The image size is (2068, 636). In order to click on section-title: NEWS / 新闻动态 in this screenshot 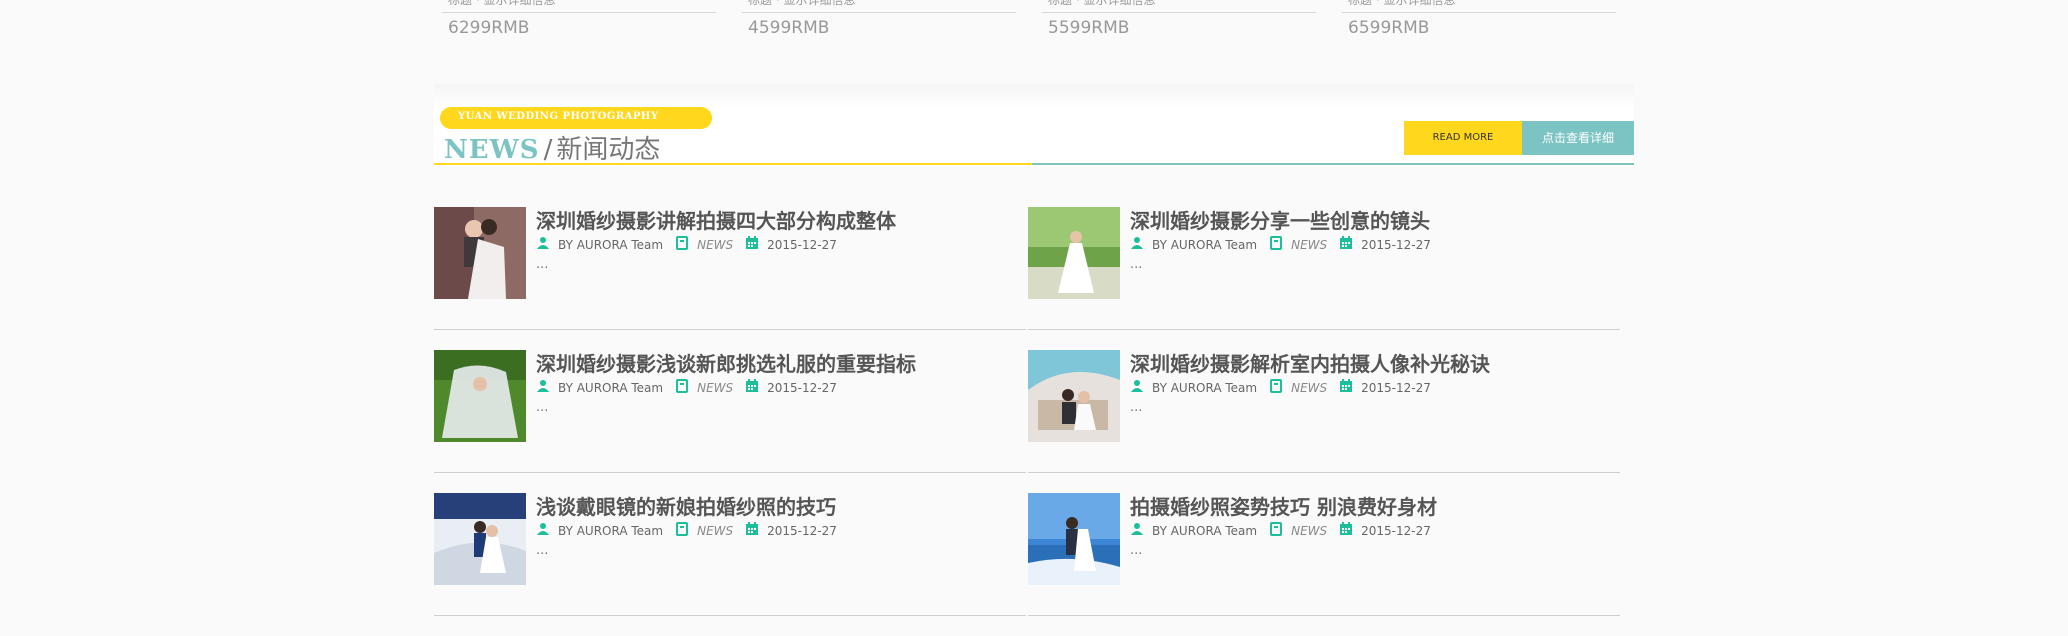, I will do `click(552, 147)`.